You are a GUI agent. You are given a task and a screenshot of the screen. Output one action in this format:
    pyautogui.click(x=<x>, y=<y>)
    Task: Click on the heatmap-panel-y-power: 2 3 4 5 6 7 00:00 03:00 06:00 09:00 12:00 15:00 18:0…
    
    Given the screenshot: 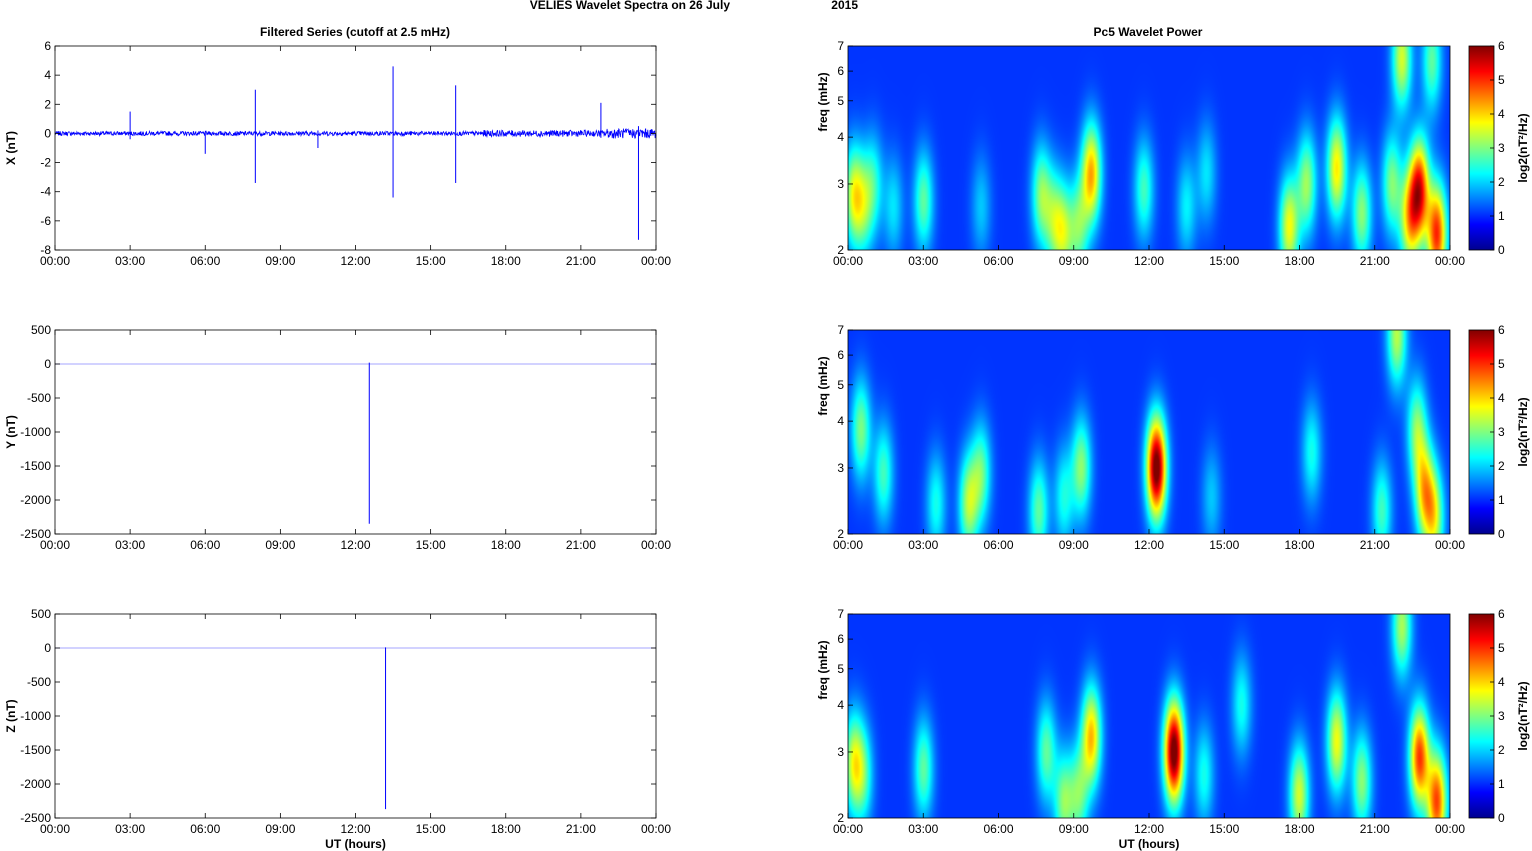 What is the action you would take?
    pyautogui.click(x=1173, y=437)
    